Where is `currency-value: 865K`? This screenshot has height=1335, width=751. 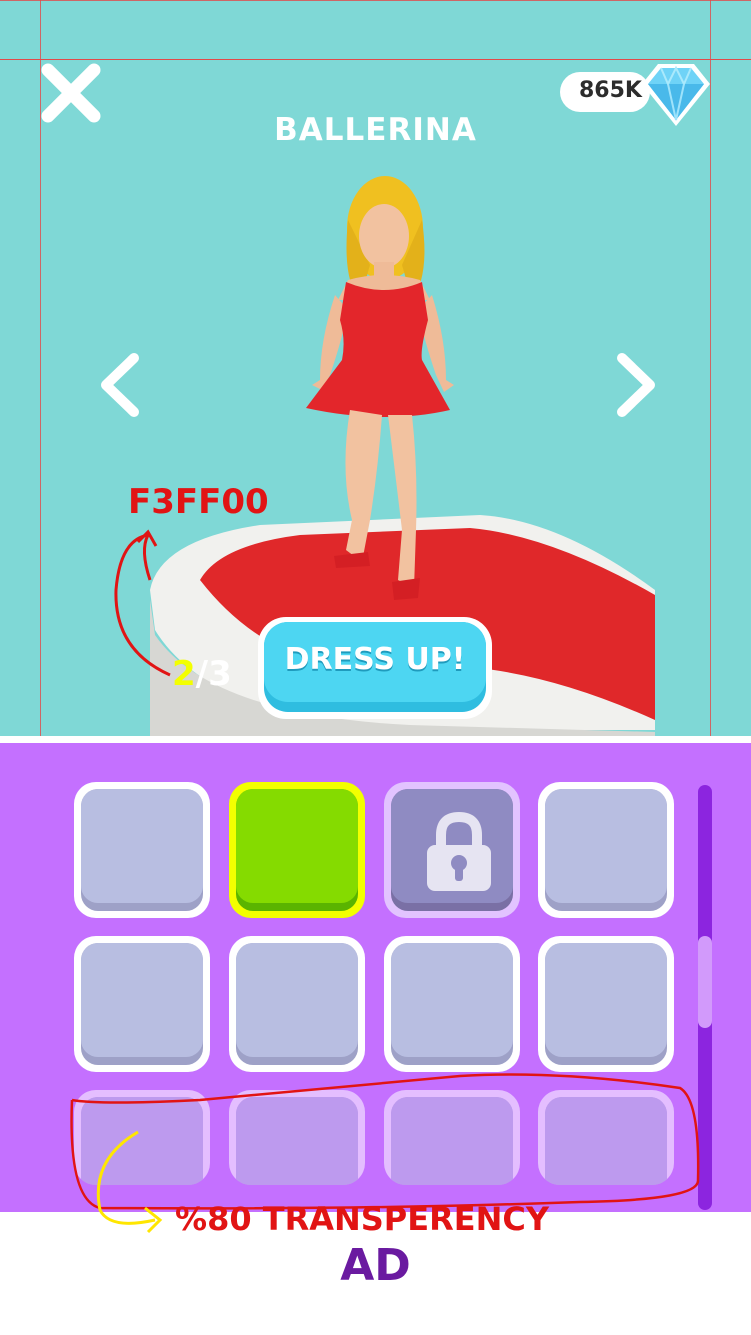
currency-value: 865K is located at coordinates (610, 90).